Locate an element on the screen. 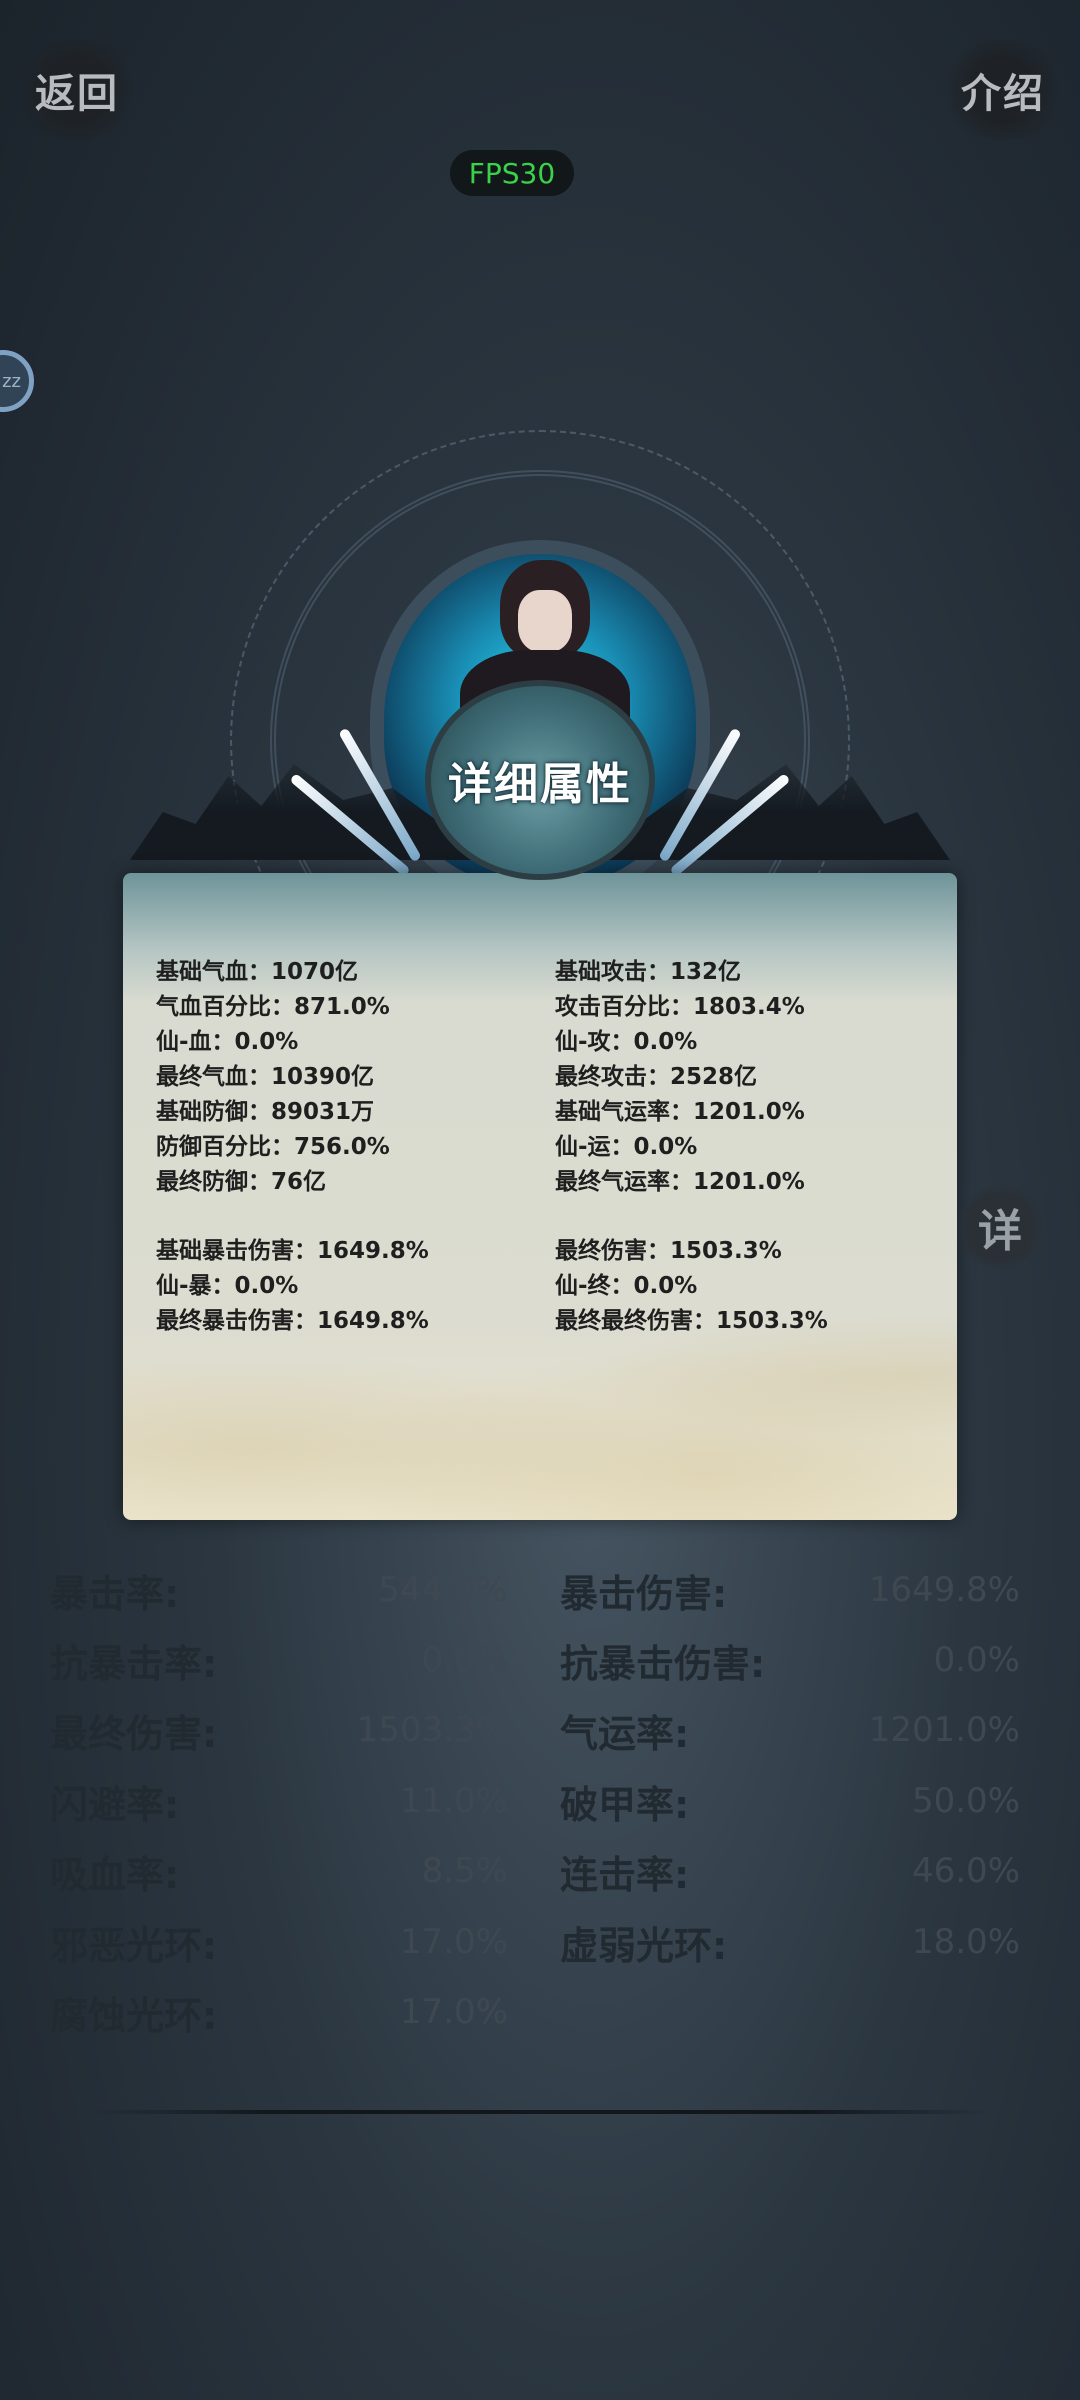 The image size is (1080, 2400). list-item: 闪避率: 11.0% is located at coordinates (279, 1801).